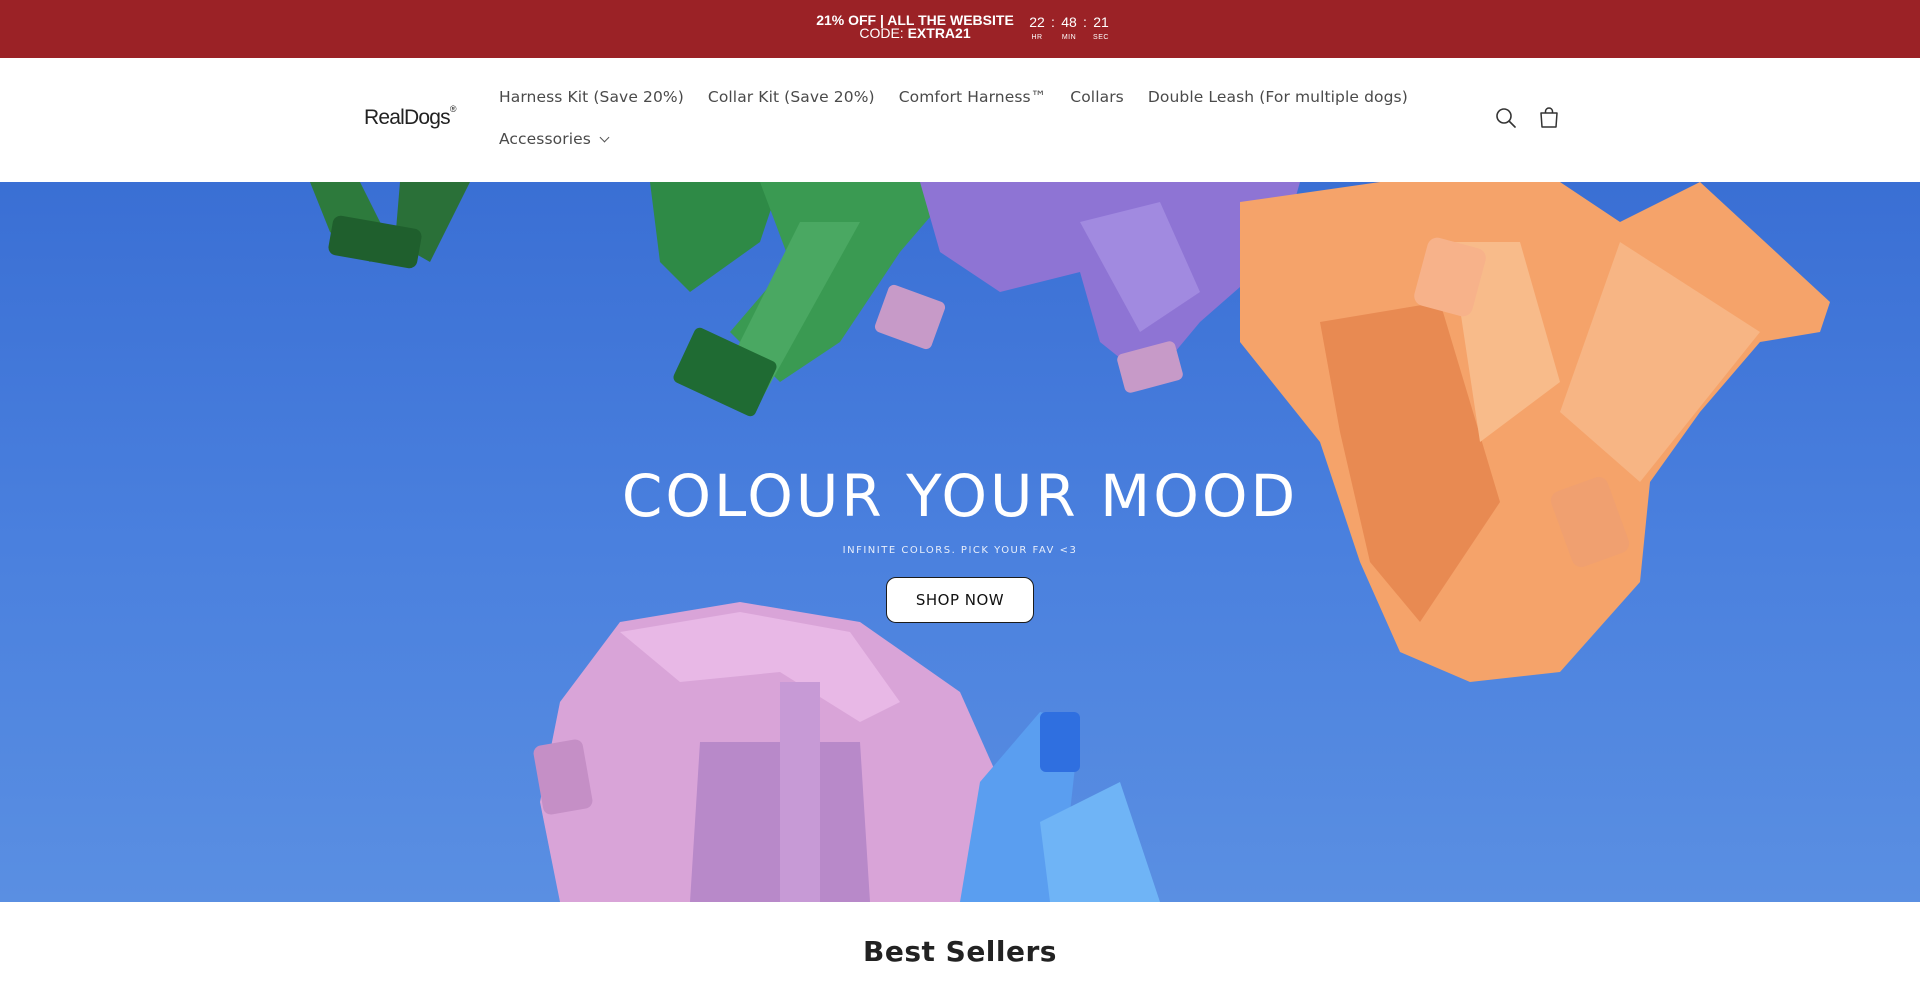 The width and height of the screenshot is (1920, 993). What do you see at coordinates (881, 33) in the screenshot?
I see `announcement-code-prefix: CODE:` at bounding box center [881, 33].